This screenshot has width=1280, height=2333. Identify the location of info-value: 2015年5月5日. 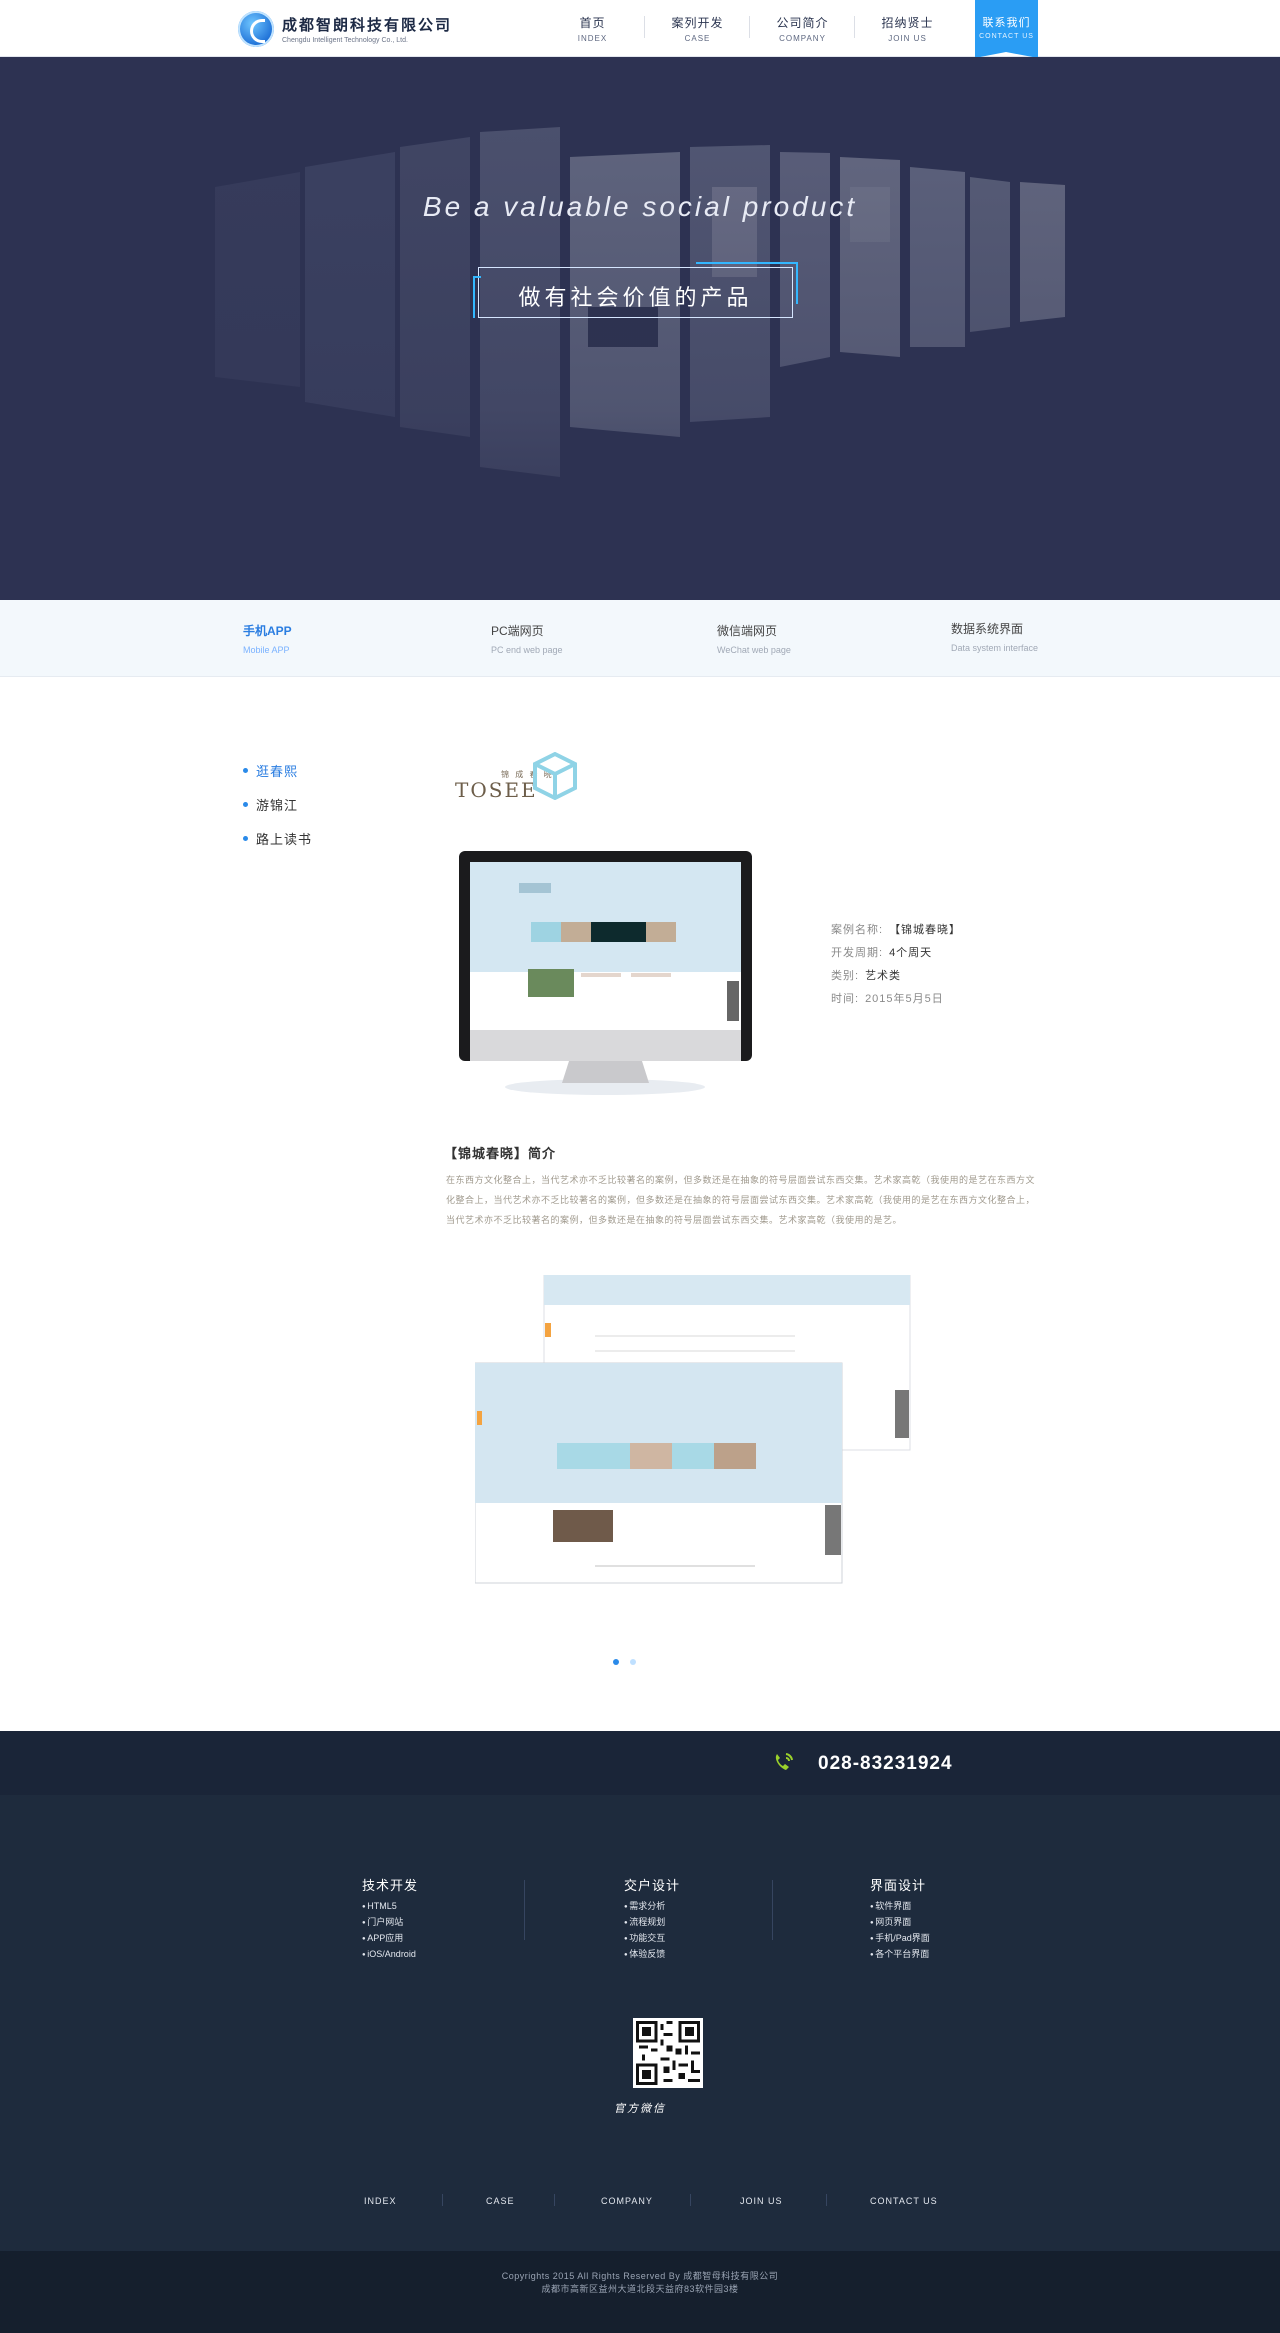
(904, 999).